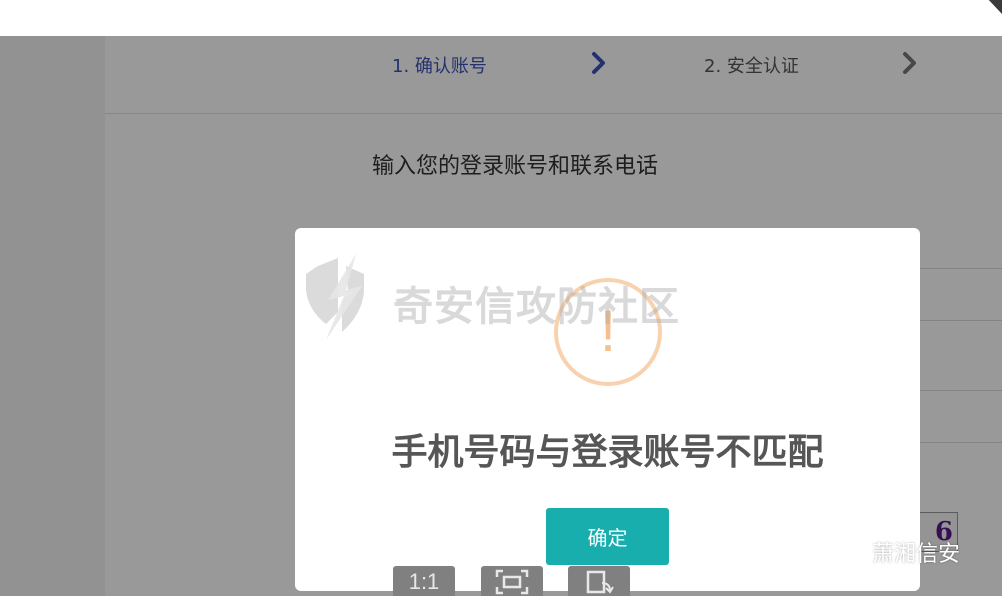 Image resolution: width=1002 pixels, height=596 pixels. What do you see at coordinates (995, 7) in the screenshot?
I see `corner-decoration` at bounding box center [995, 7].